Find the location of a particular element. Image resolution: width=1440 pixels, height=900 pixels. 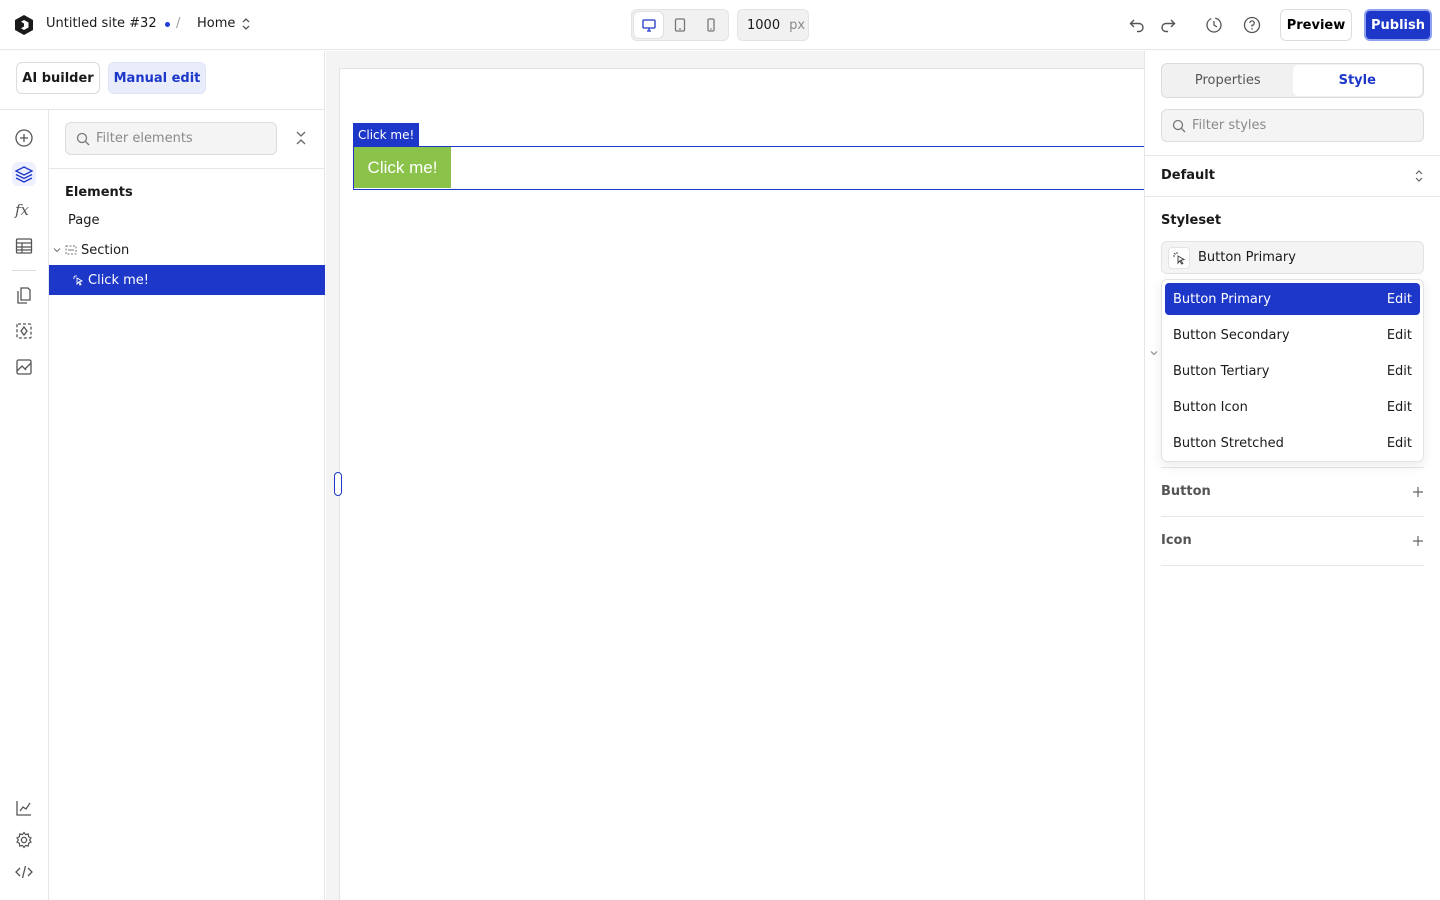

undo-icon is located at coordinates (1137, 25).